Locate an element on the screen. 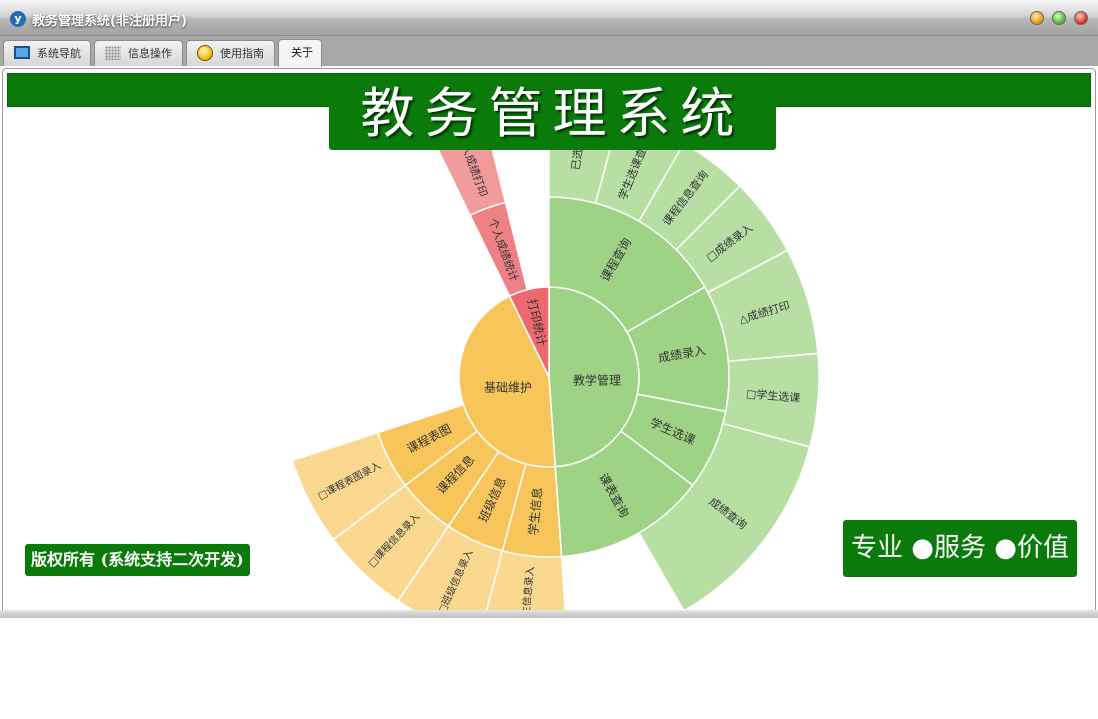  tab-label: 信息操作 is located at coordinates (150, 53).